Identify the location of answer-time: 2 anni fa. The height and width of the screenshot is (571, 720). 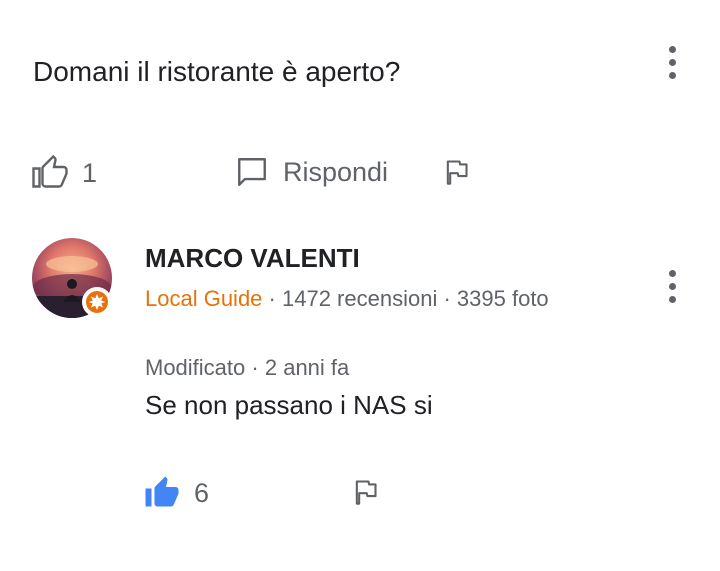
(307, 367).